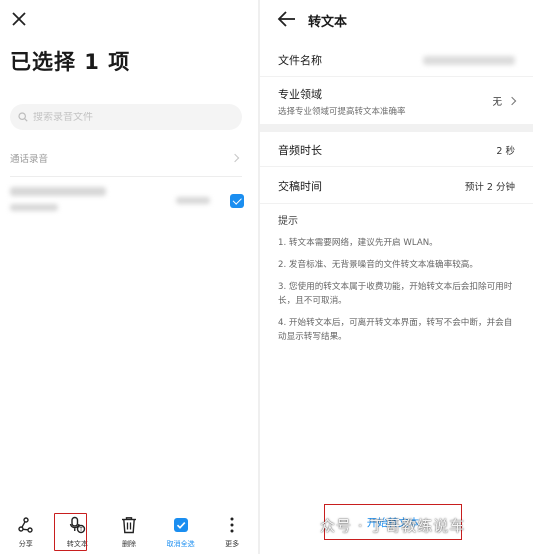 The image size is (533, 554). I want to click on domain-label: 专业领域, so click(300, 94).